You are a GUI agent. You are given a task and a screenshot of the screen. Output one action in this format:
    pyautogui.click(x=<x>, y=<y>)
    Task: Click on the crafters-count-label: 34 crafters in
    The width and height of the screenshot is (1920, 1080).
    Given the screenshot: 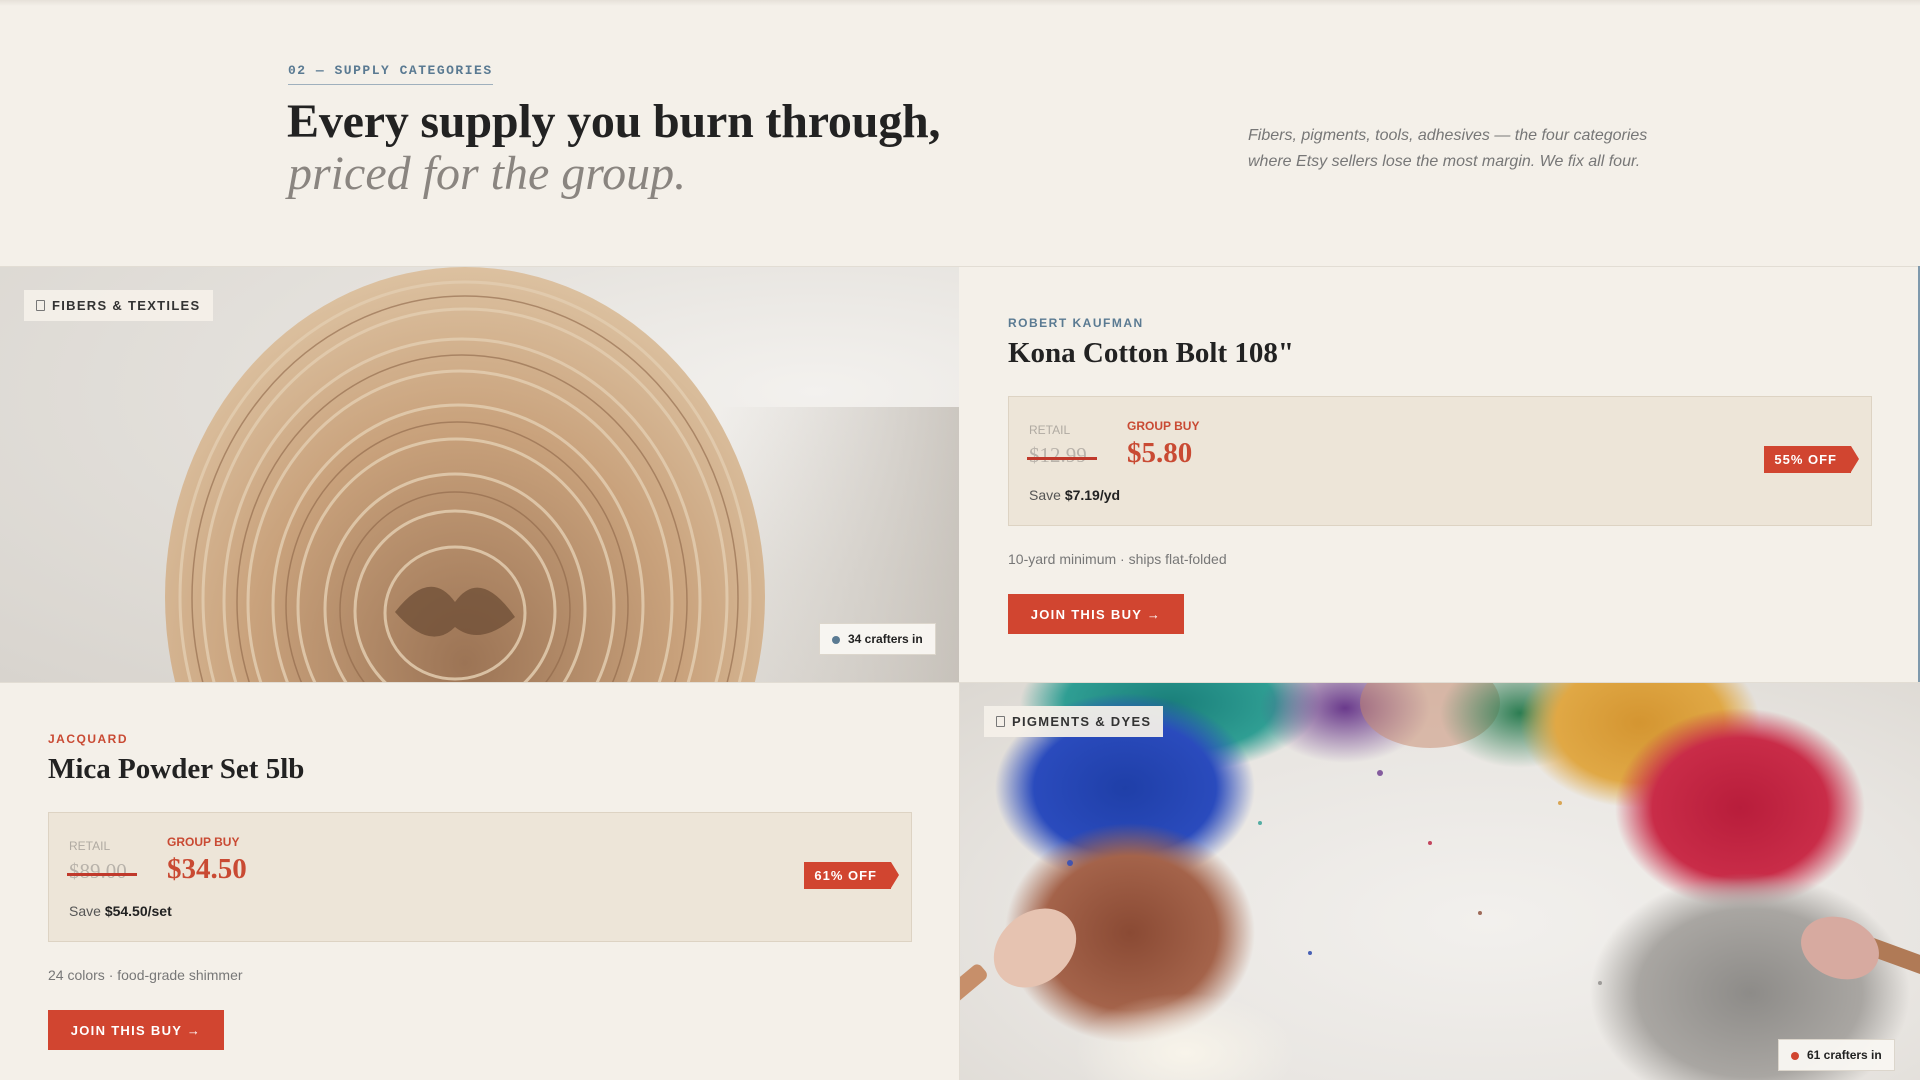 What is the action you would take?
    pyautogui.click(x=885, y=639)
    